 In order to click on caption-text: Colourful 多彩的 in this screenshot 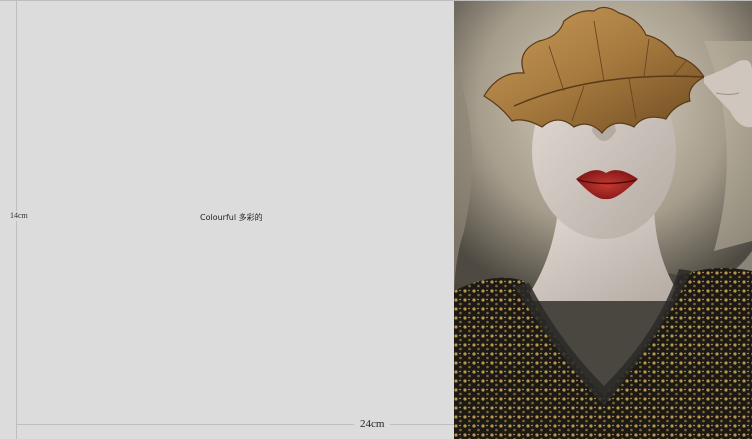, I will do `click(231, 218)`.